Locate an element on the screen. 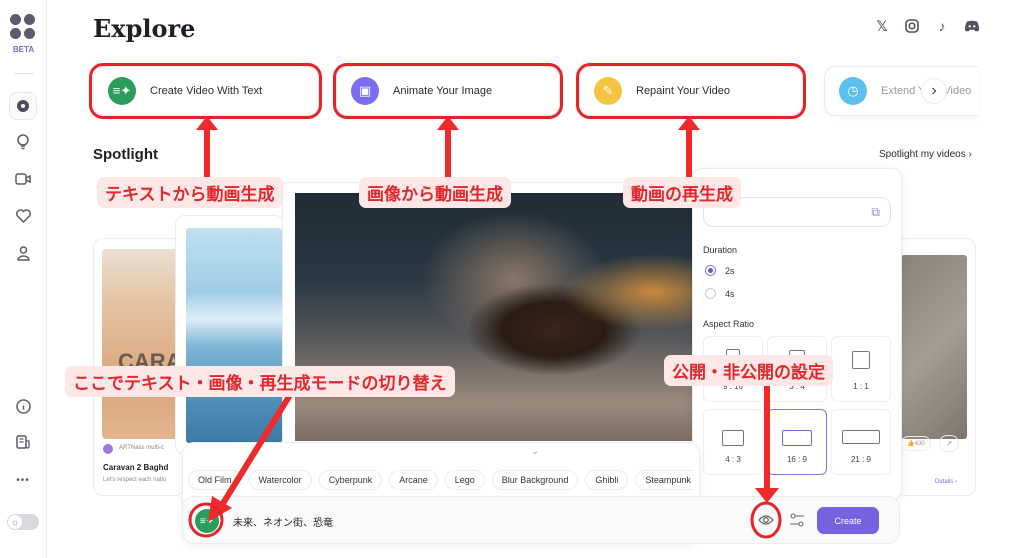  explore-icon is located at coordinates (23, 106).